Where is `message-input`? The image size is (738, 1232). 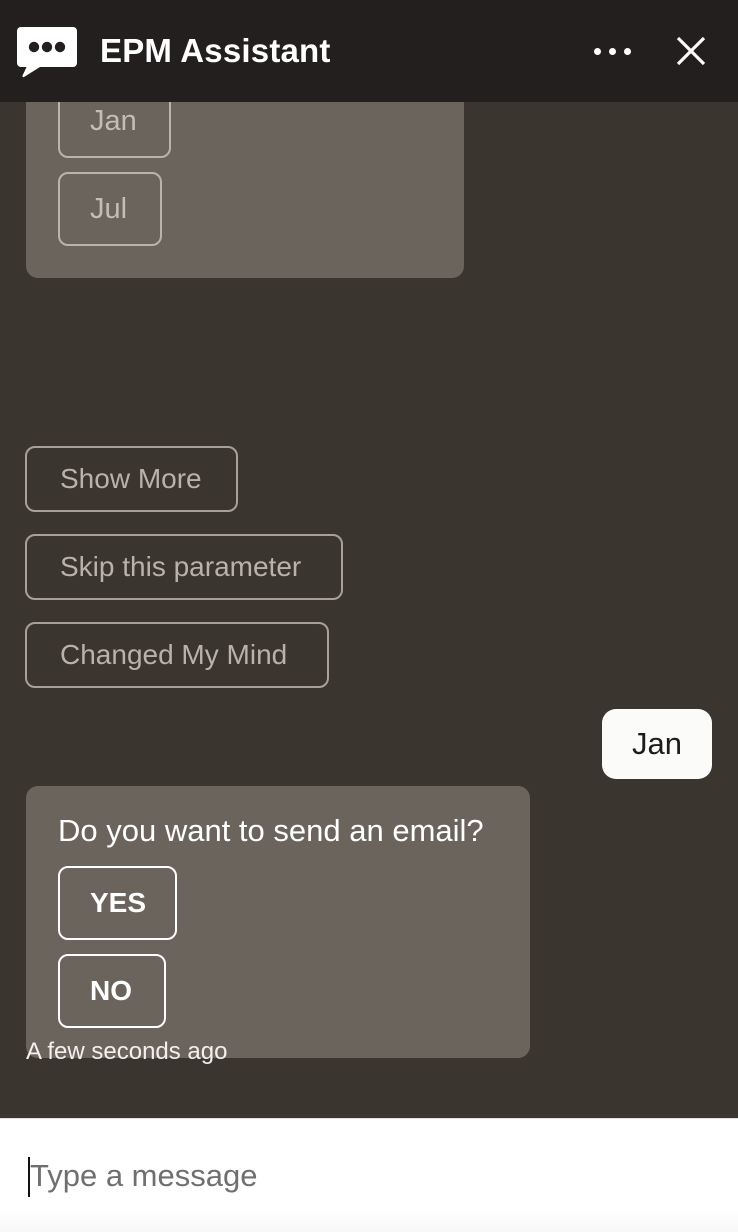
message-input is located at coordinates (369, 1175).